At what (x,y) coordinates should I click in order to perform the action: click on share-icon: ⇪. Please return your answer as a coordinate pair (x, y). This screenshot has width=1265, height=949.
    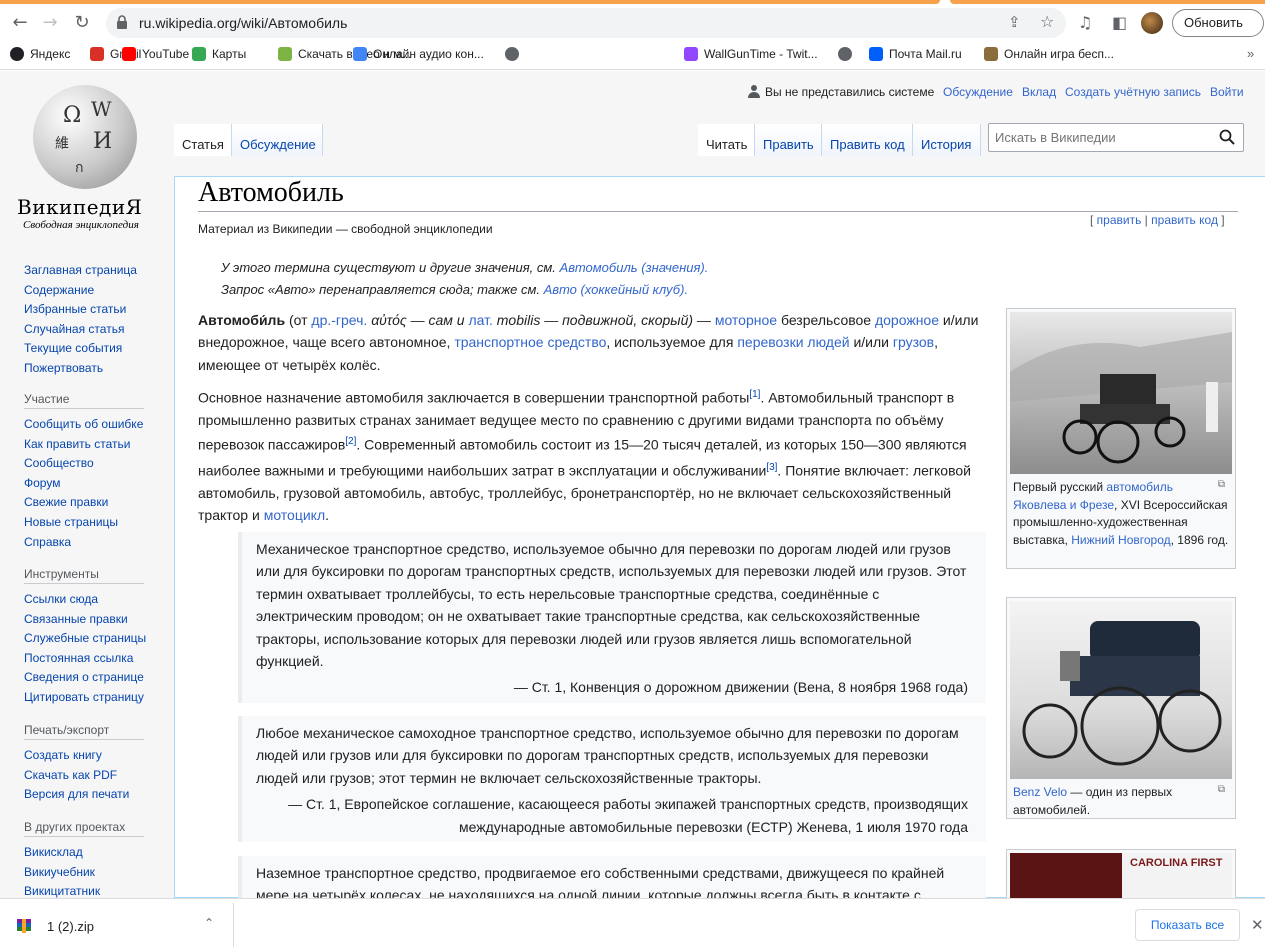
    Looking at the image, I should click on (1014, 22).